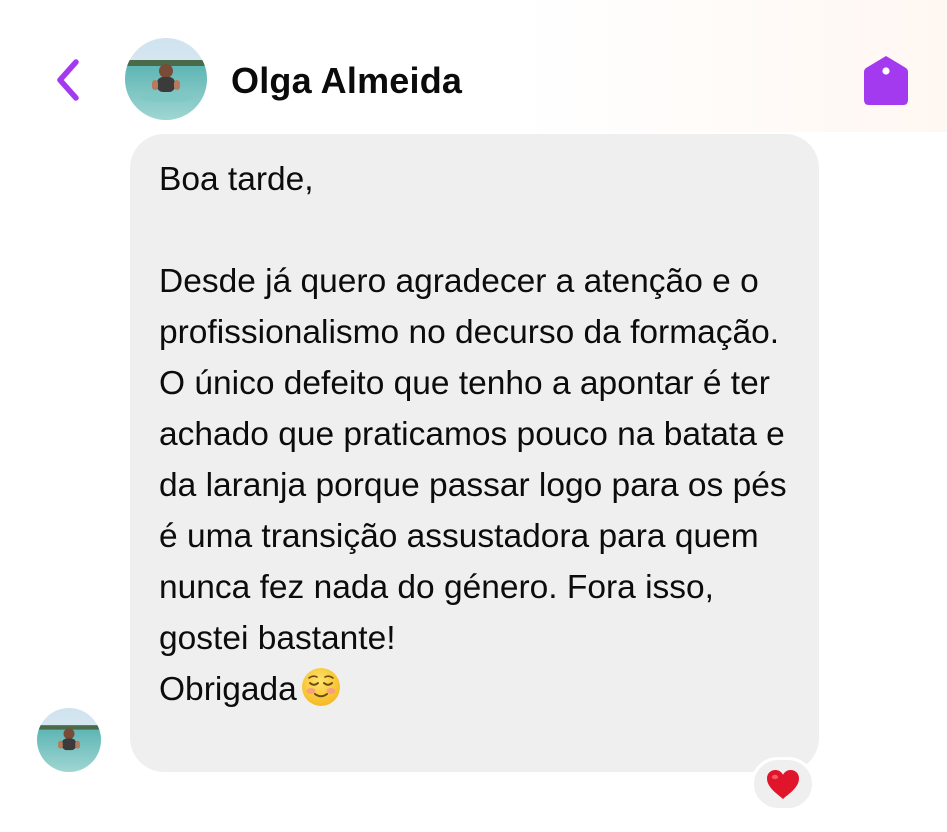 This screenshot has height=832, width=947. What do you see at coordinates (320, 687) in the screenshot?
I see `smiling-face-icon` at bounding box center [320, 687].